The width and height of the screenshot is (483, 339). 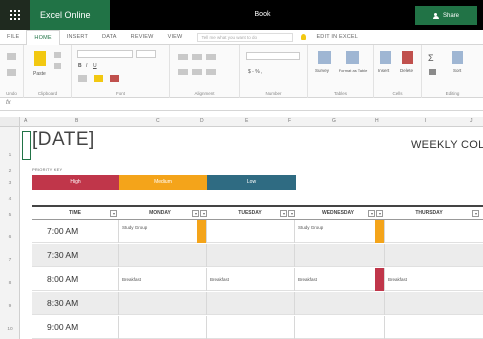 What do you see at coordinates (183, 57) in the screenshot?
I see `align-top-icon` at bounding box center [183, 57].